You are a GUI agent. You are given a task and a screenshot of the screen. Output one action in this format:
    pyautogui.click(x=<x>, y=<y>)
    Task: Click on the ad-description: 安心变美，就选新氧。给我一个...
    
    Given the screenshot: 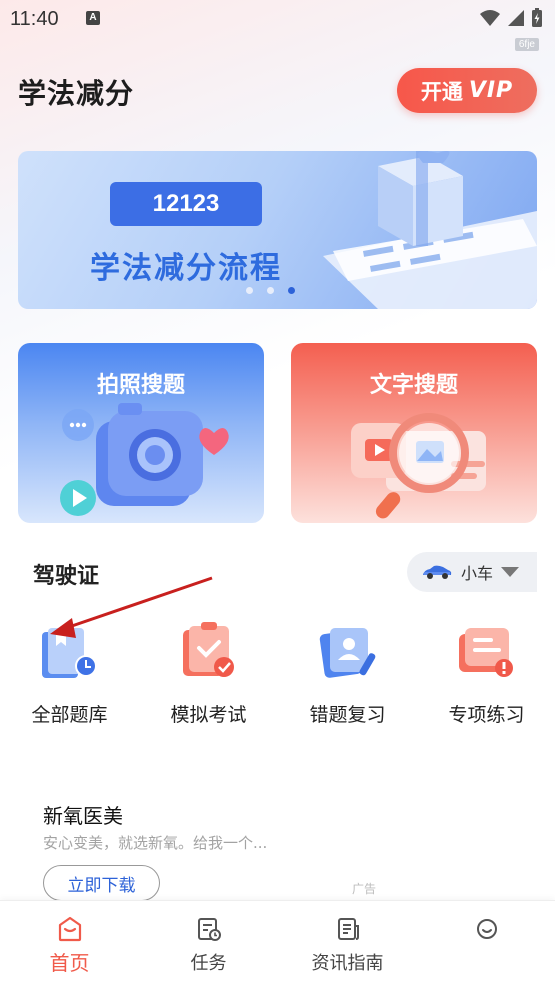 What is the action you would take?
    pyautogui.click(x=155, y=843)
    